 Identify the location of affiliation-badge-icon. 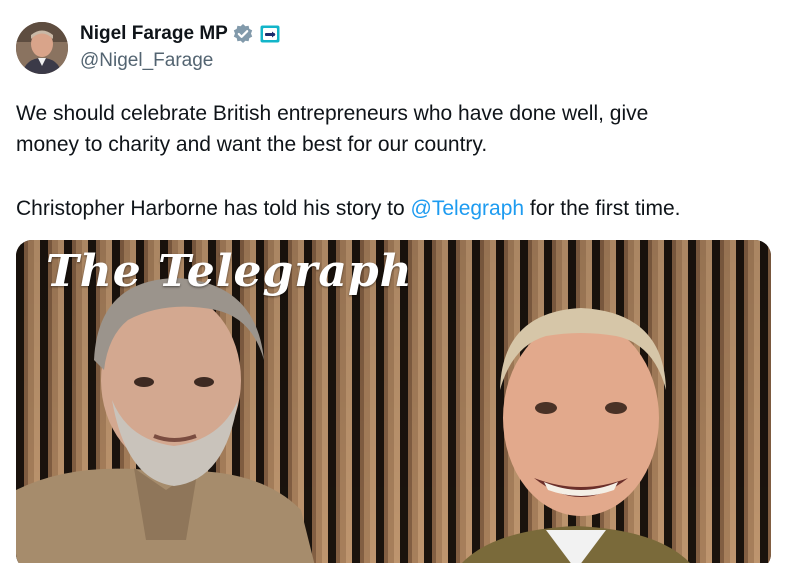
(270, 34).